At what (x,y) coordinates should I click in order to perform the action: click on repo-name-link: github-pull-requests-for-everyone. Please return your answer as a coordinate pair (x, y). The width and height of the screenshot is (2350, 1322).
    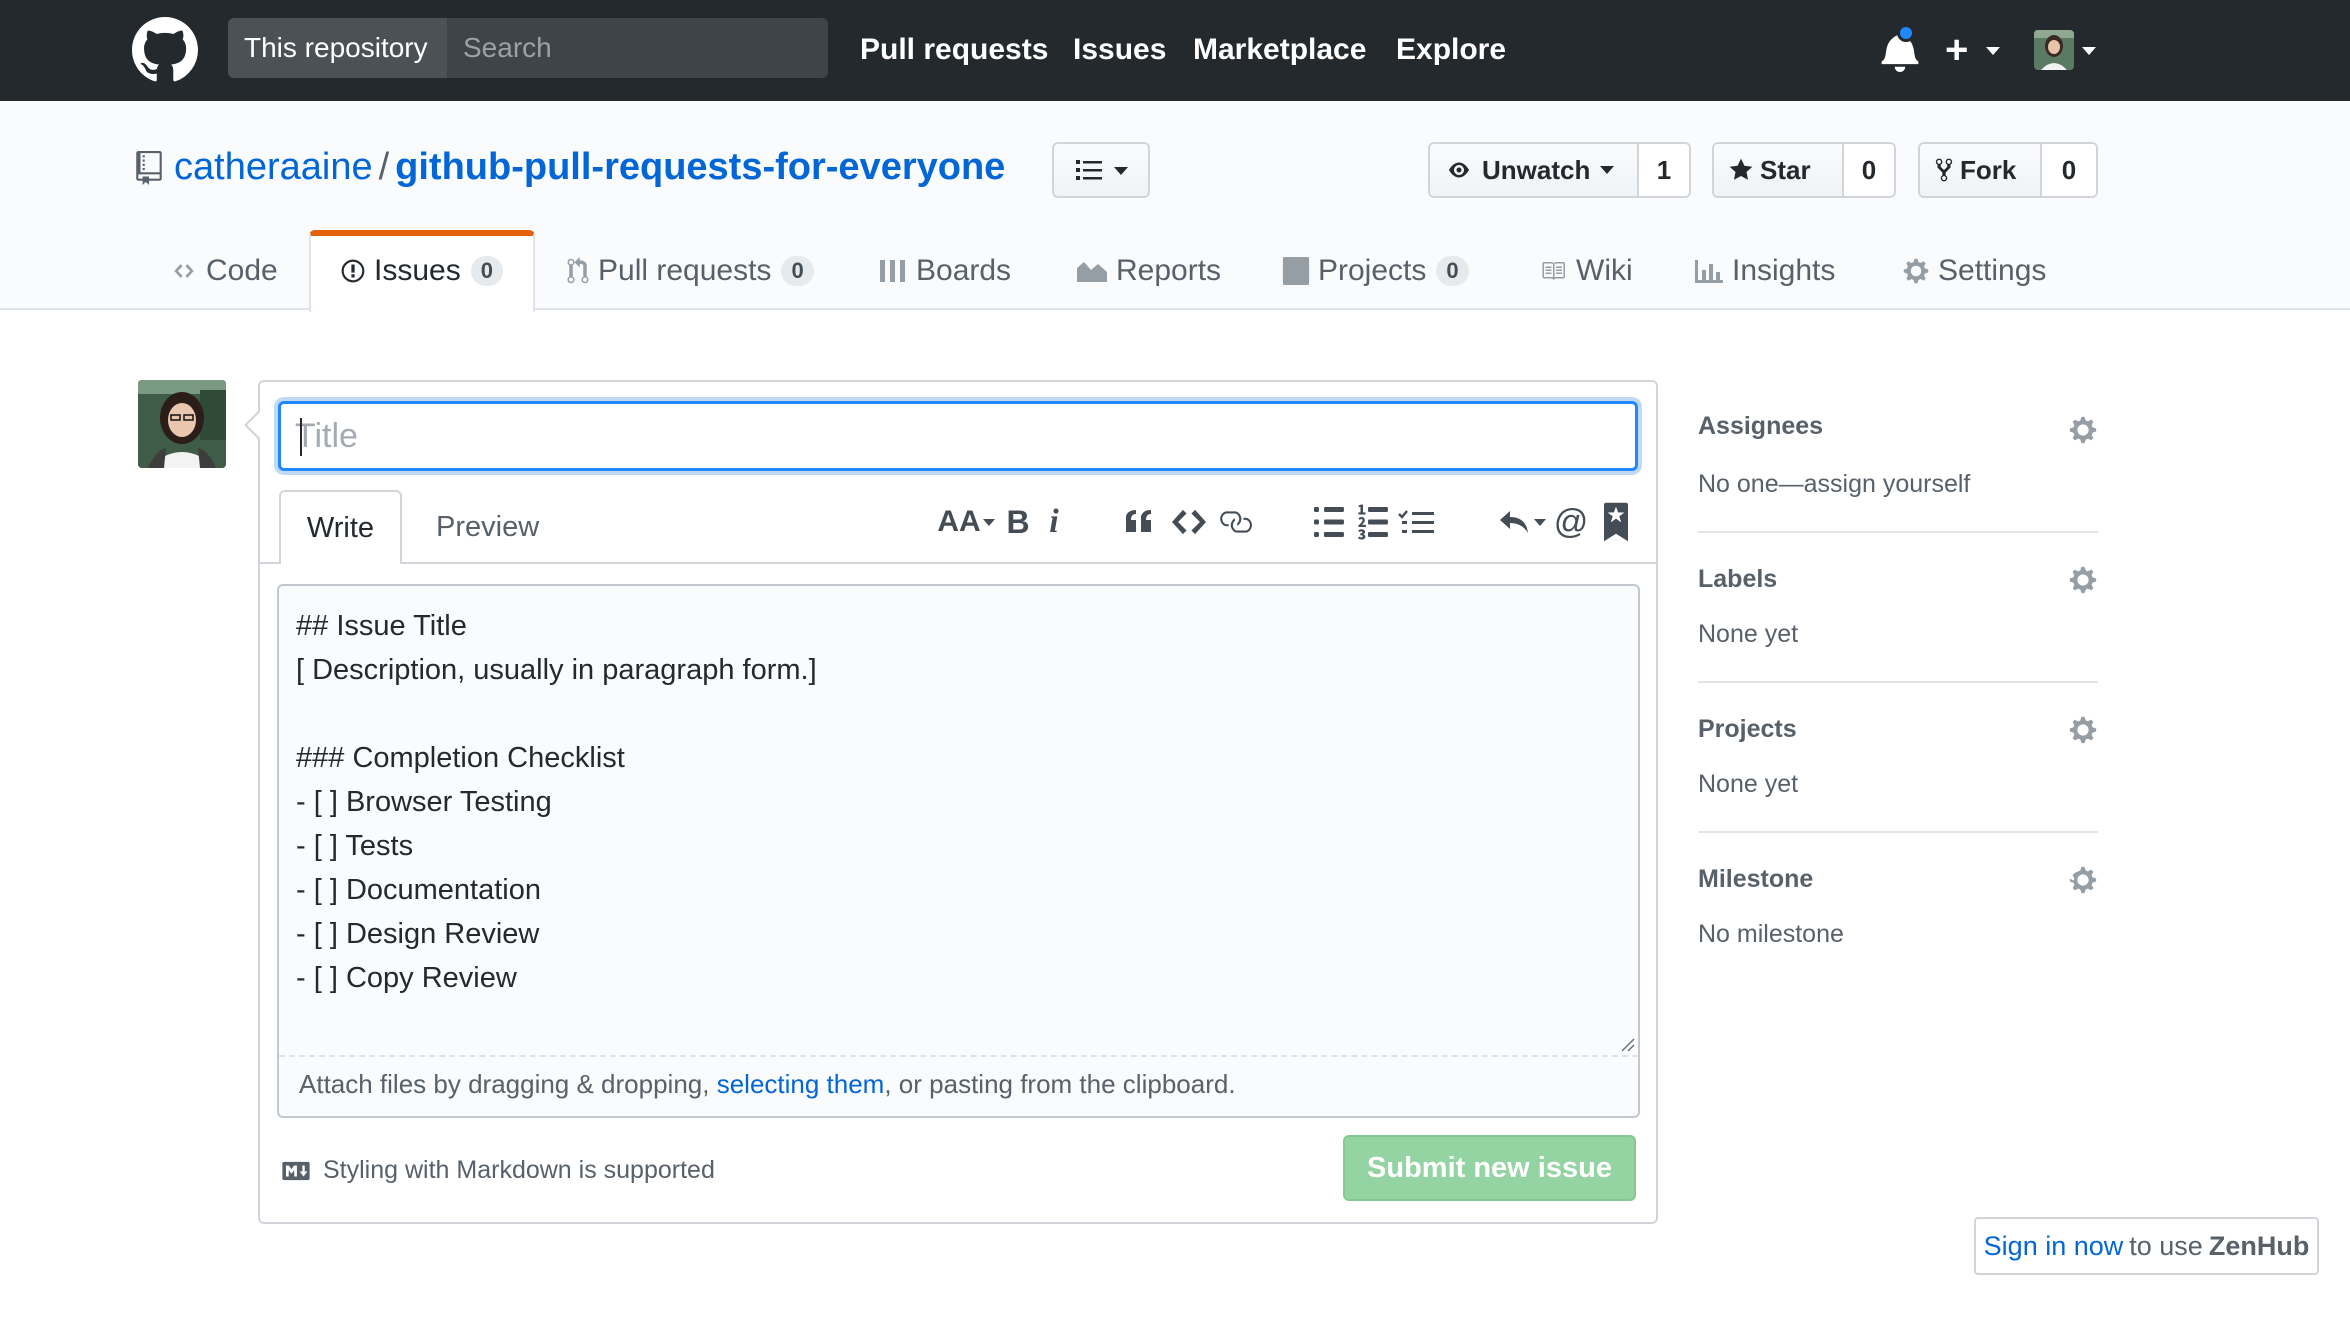
    Looking at the image, I should click on (700, 167).